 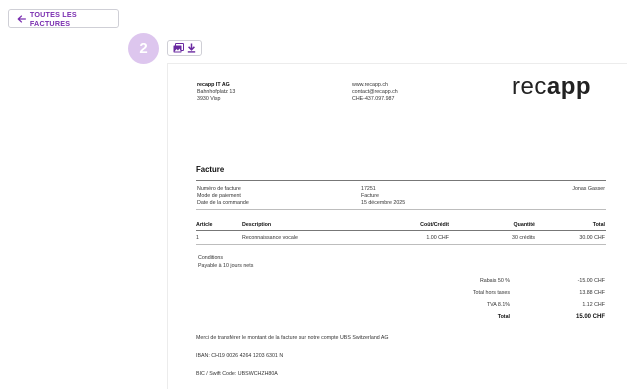 What do you see at coordinates (204, 225) in the screenshot?
I see `col-header-article: Article` at bounding box center [204, 225].